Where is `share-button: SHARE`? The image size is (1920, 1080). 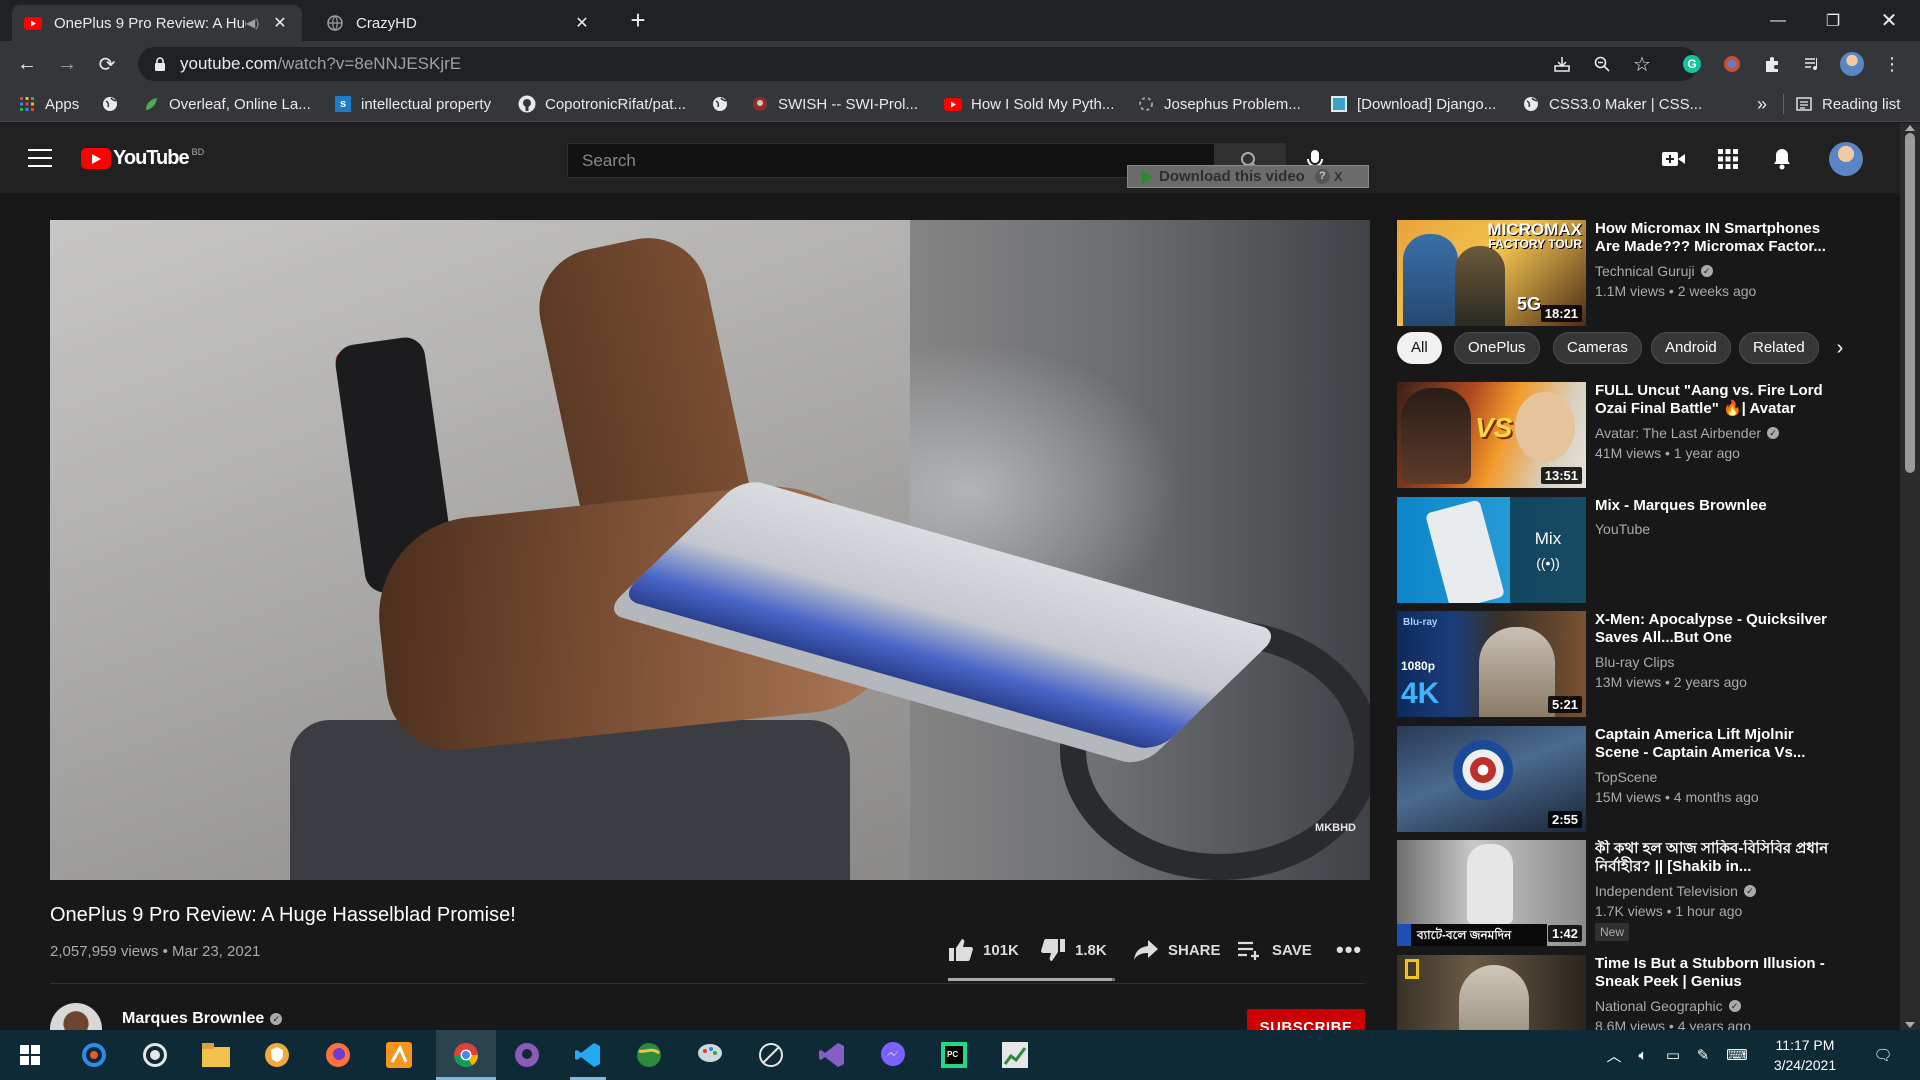 share-button: SHARE is located at coordinates (1177, 950).